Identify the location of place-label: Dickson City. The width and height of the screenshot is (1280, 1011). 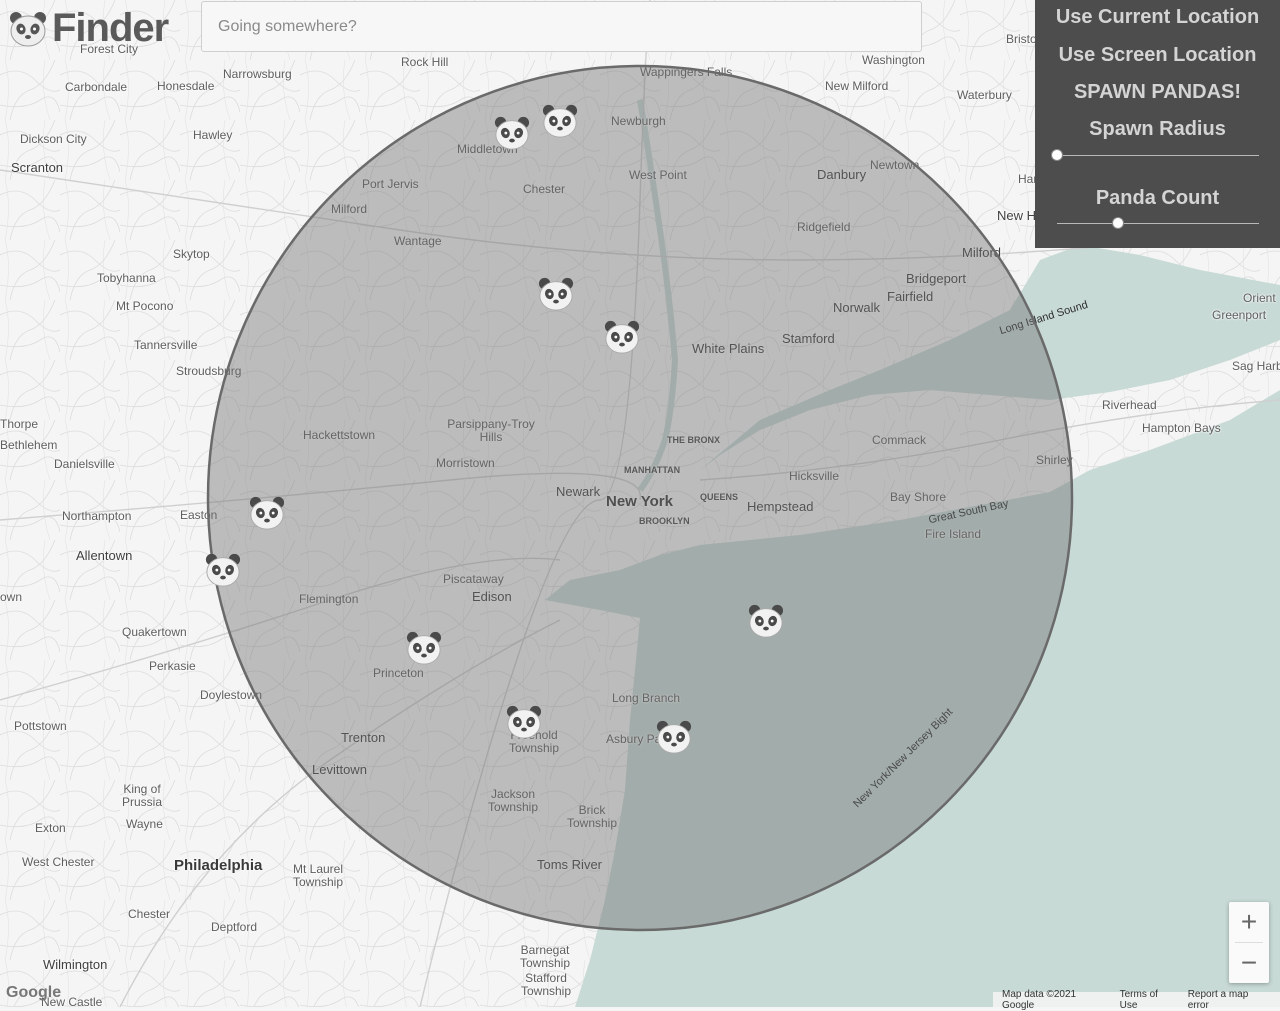
(53, 139).